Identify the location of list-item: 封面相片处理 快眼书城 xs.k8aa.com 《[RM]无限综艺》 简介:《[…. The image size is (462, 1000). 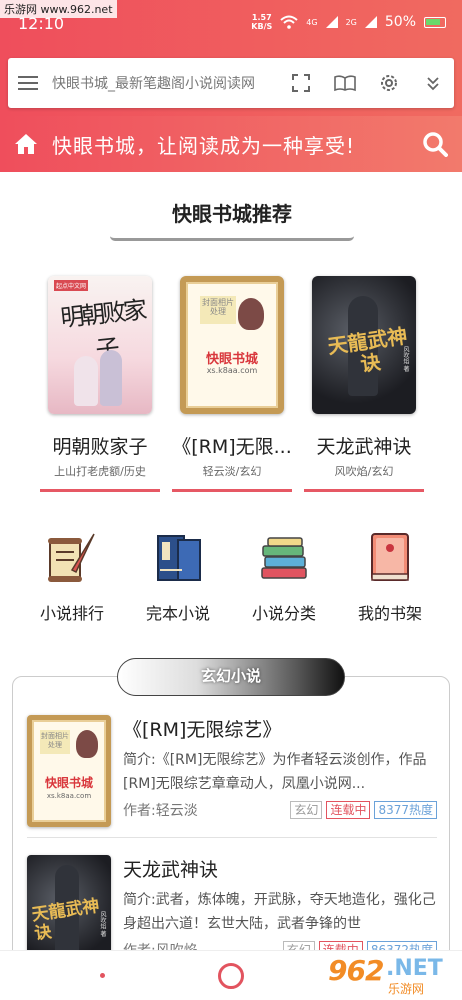
(232, 779).